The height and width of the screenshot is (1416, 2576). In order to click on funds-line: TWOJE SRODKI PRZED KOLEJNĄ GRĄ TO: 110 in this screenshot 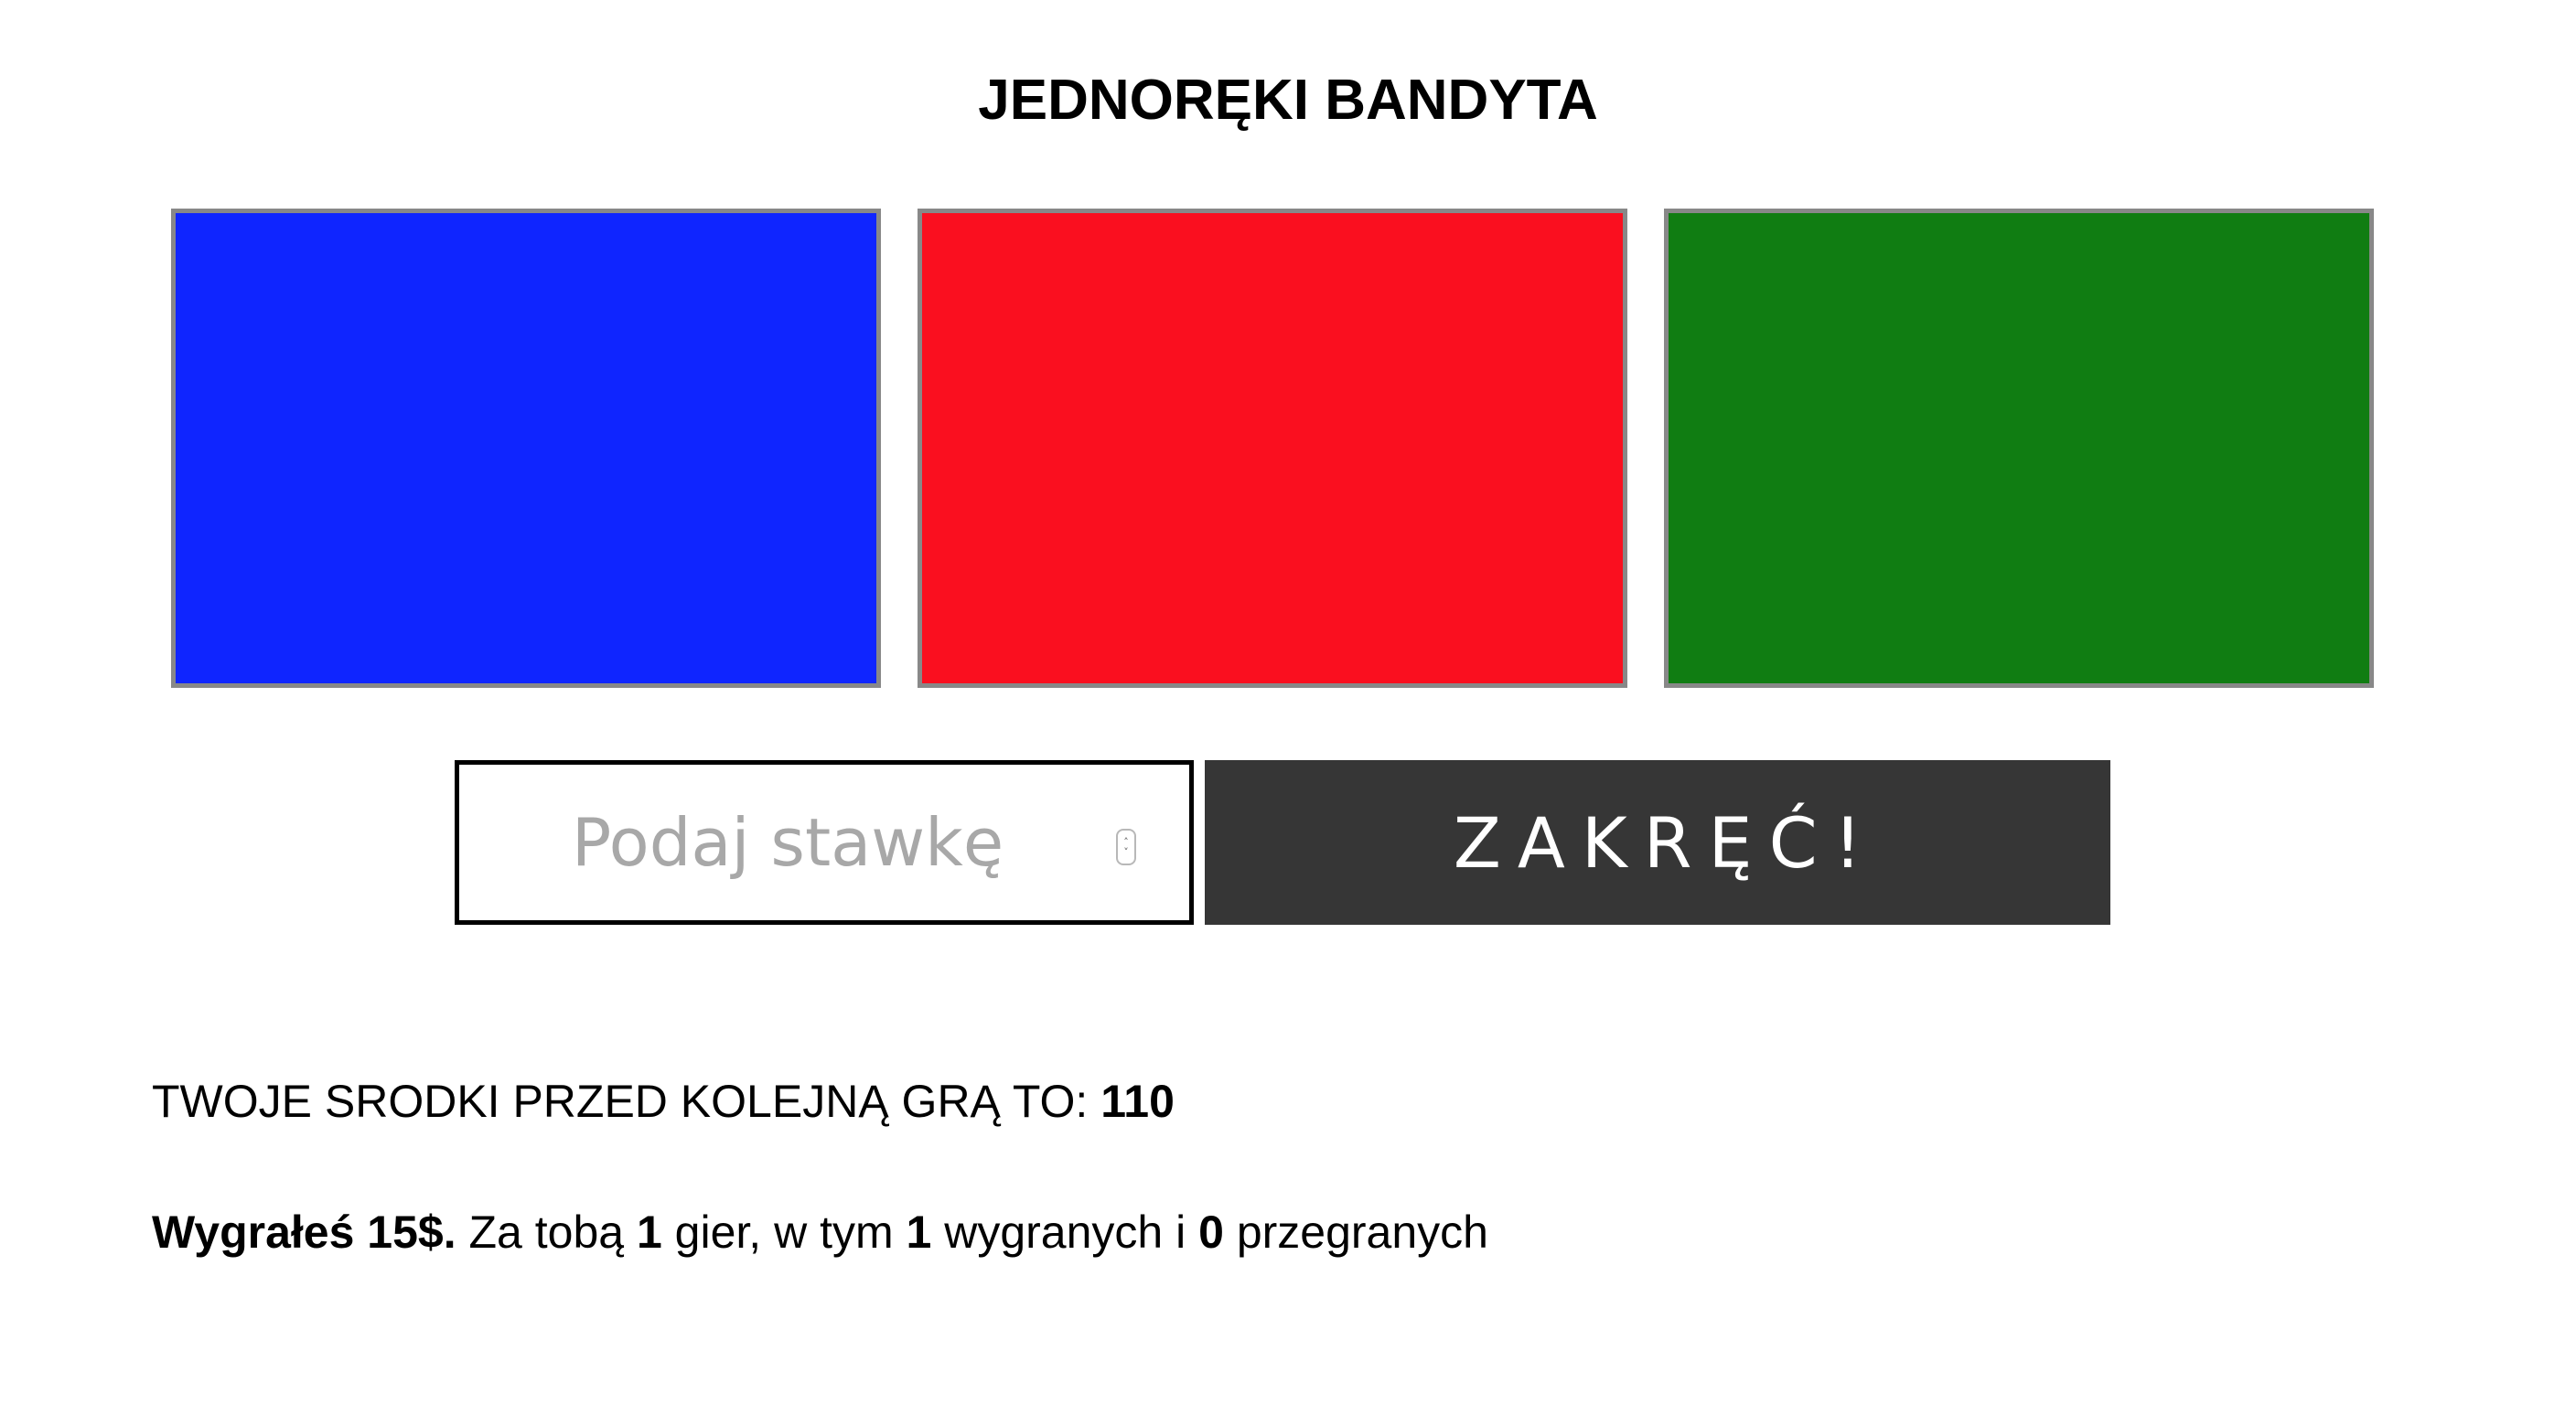, I will do `click(664, 1101)`.